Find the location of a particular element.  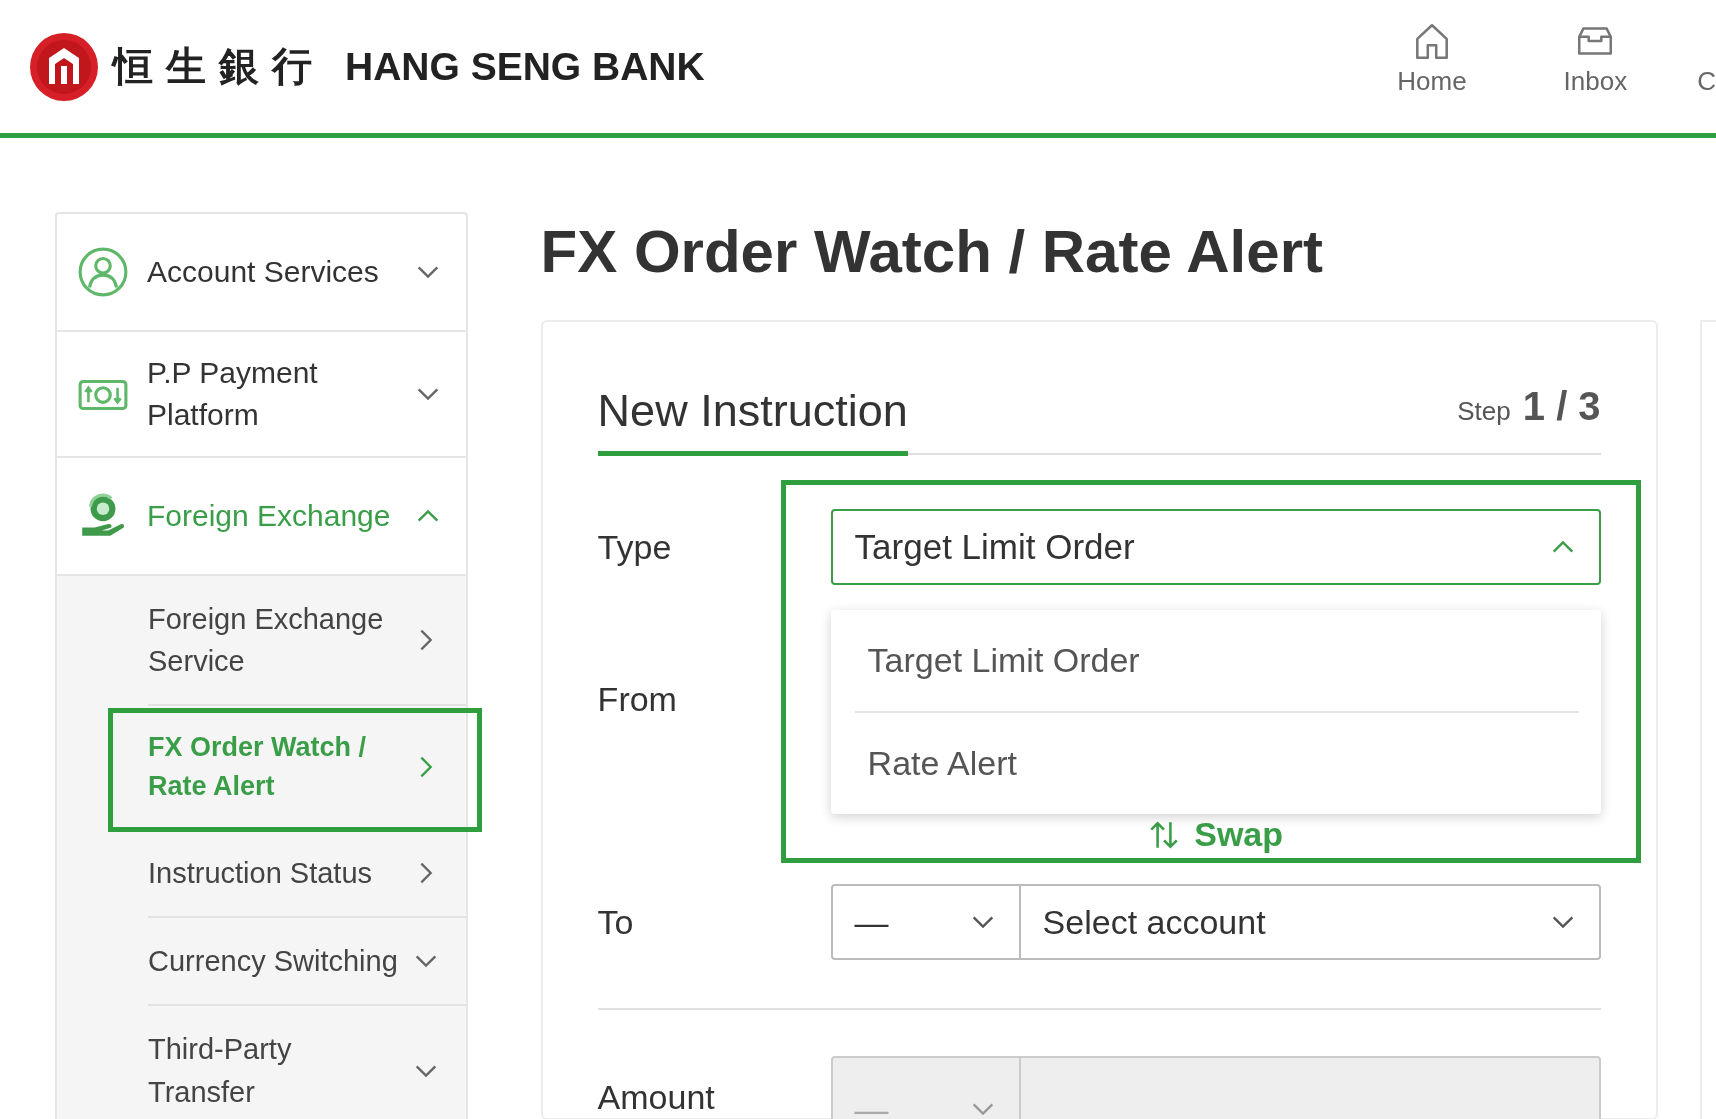

nav-link: Inbox is located at coordinates (1595, 81).